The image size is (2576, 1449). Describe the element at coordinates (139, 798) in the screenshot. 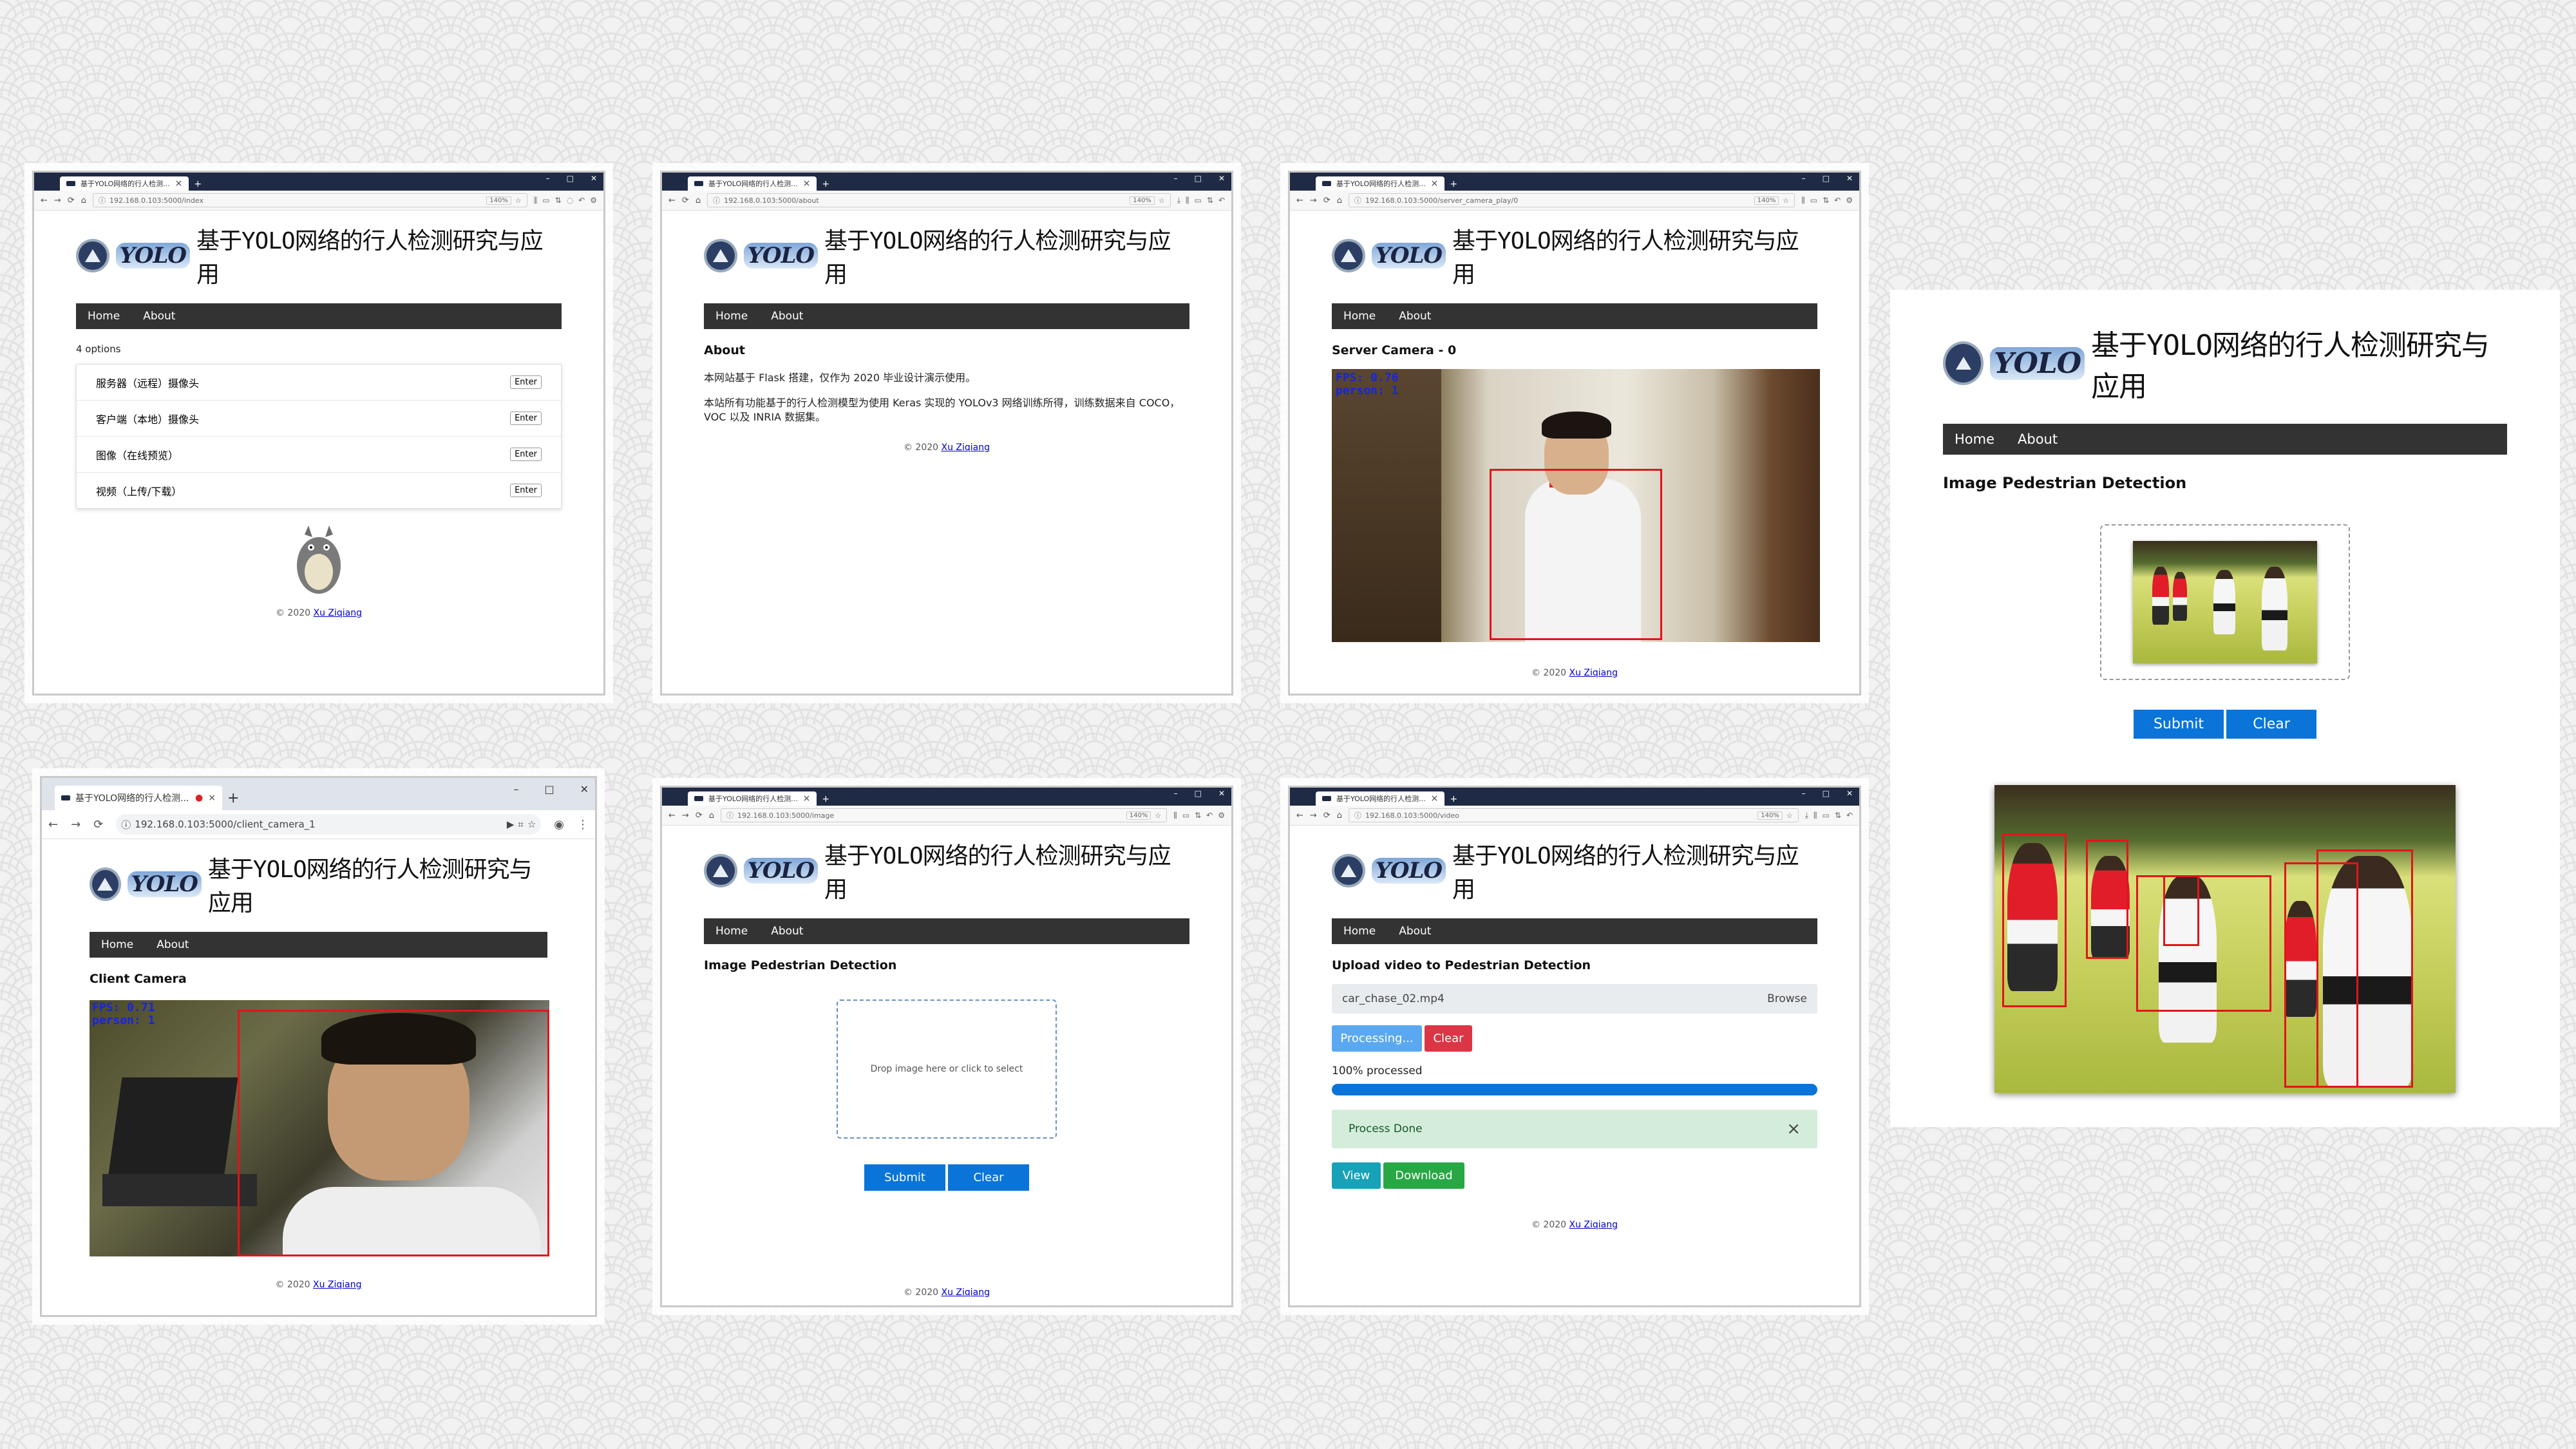

I see `browser-tab: 基于YOLO网络的行人检测... ● ×` at that location.